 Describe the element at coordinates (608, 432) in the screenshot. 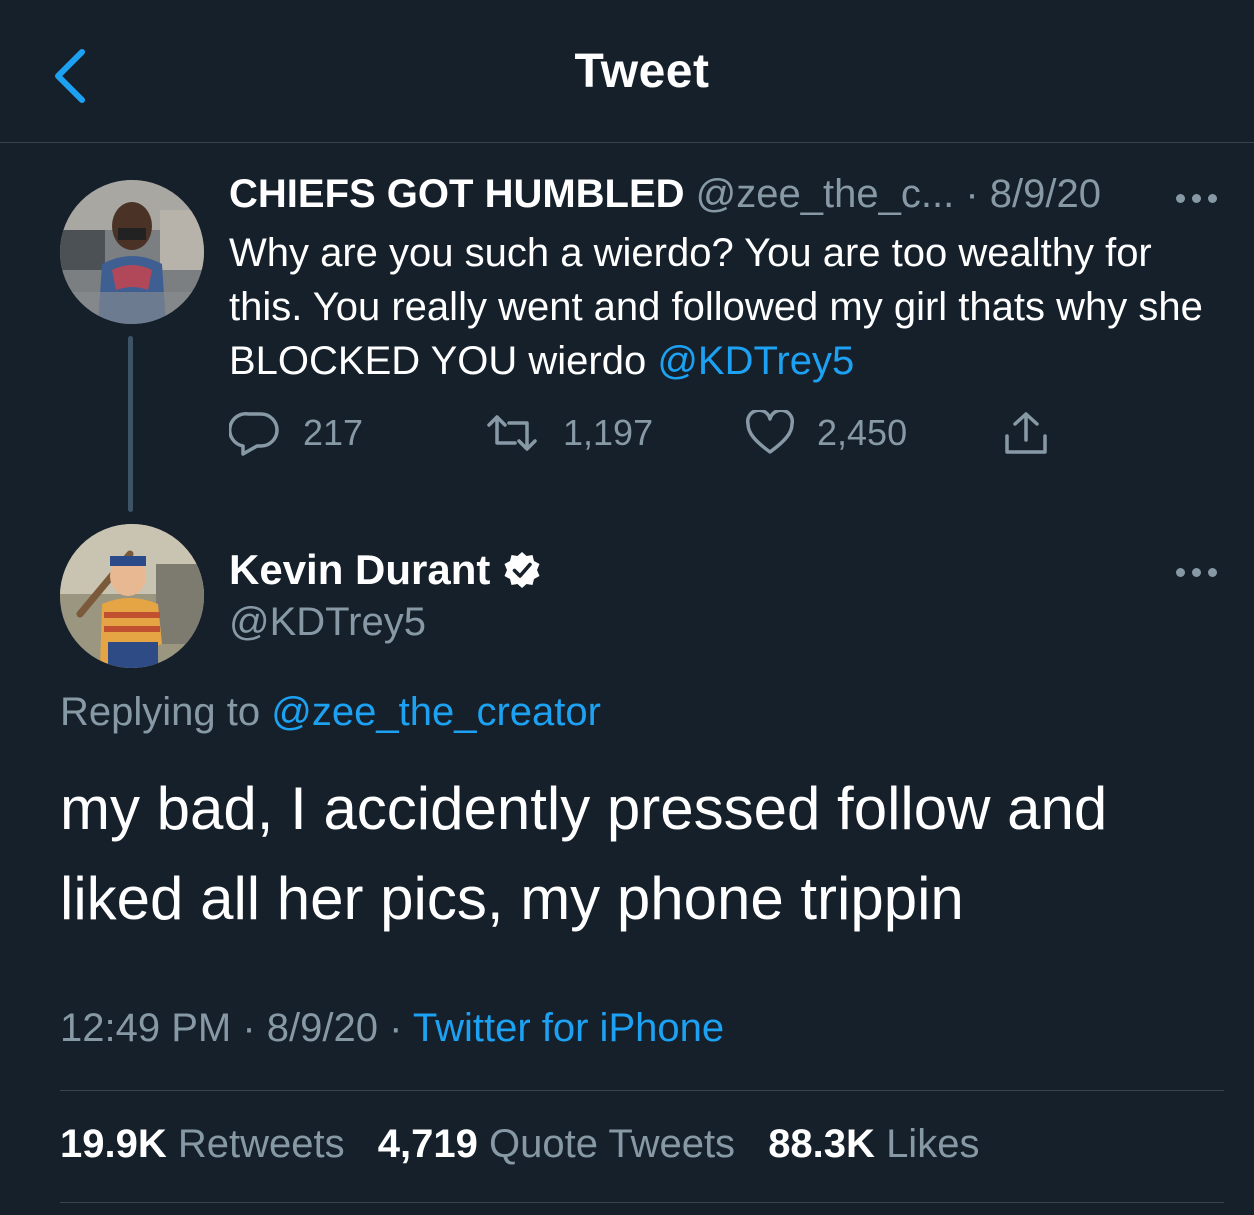

I see `retweet-count: 1,197` at that location.